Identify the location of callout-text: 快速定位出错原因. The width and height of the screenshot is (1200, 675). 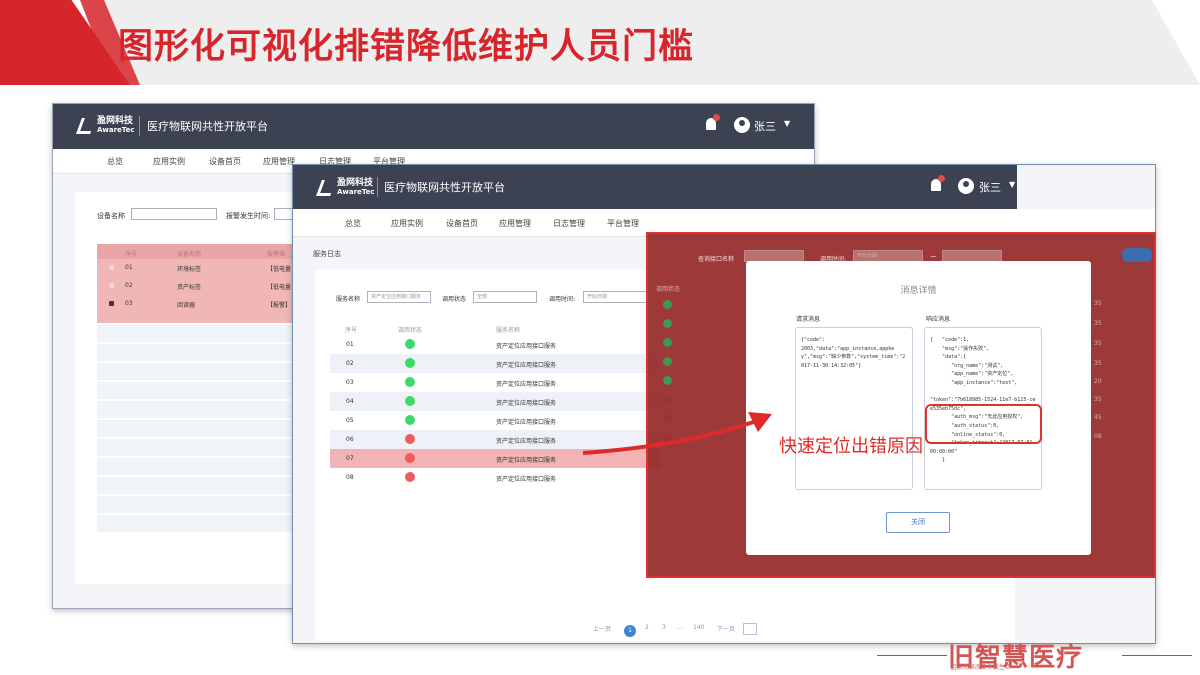
(851, 446).